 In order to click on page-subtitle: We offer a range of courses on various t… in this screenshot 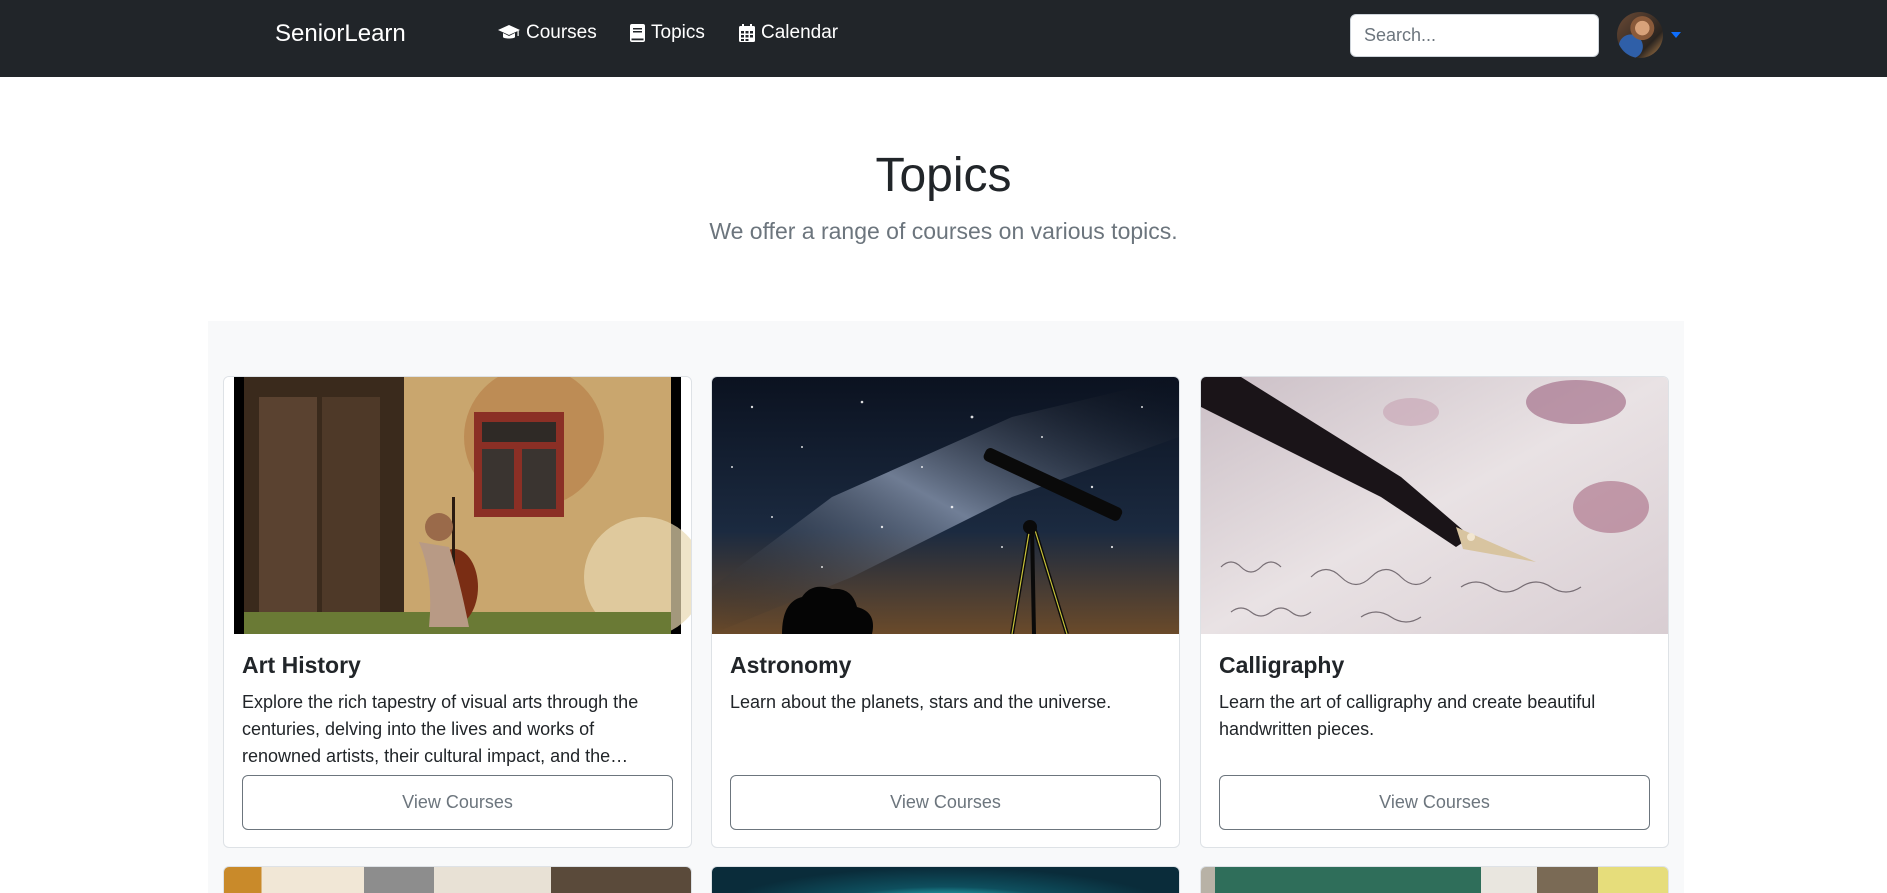, I will do `click(943, 231)`.